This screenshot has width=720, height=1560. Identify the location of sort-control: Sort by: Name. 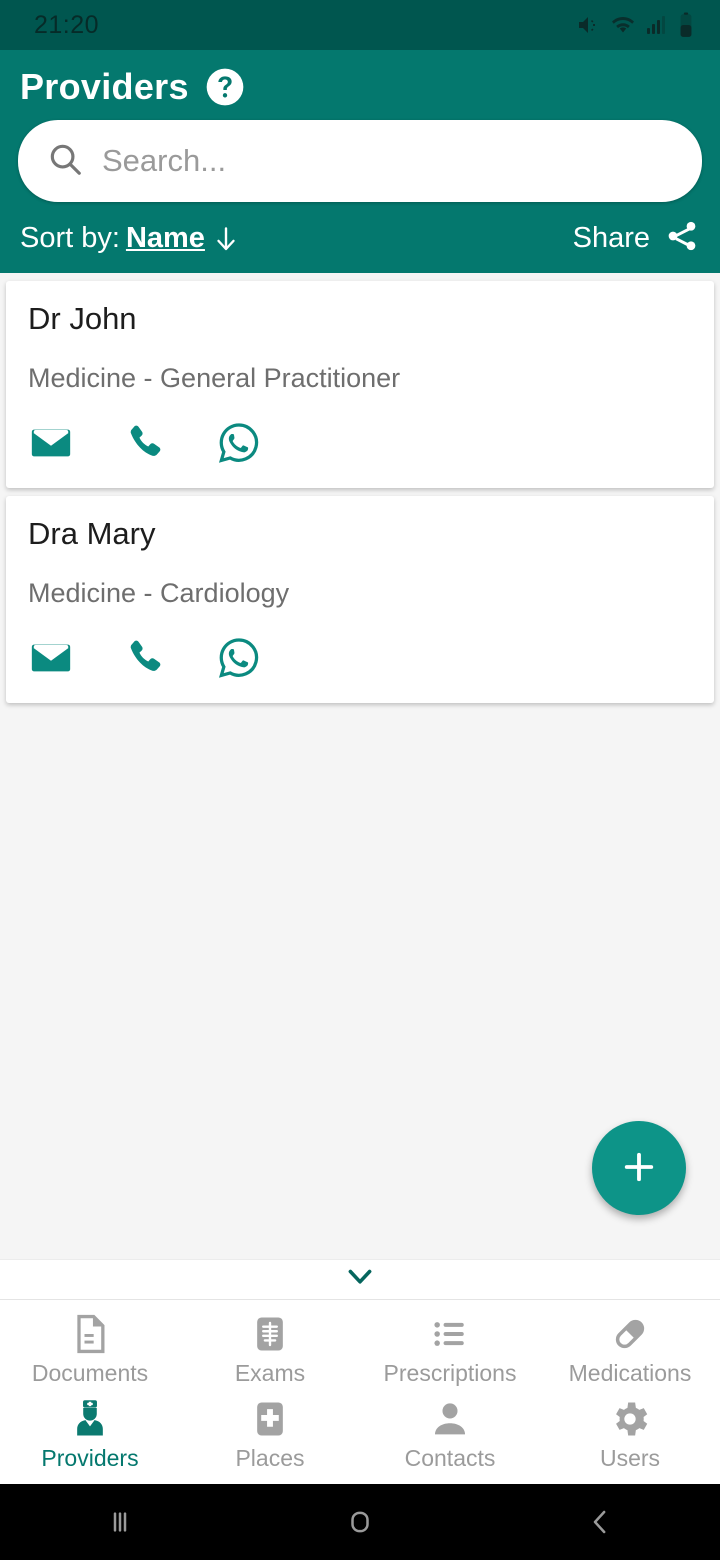
(130, 239).